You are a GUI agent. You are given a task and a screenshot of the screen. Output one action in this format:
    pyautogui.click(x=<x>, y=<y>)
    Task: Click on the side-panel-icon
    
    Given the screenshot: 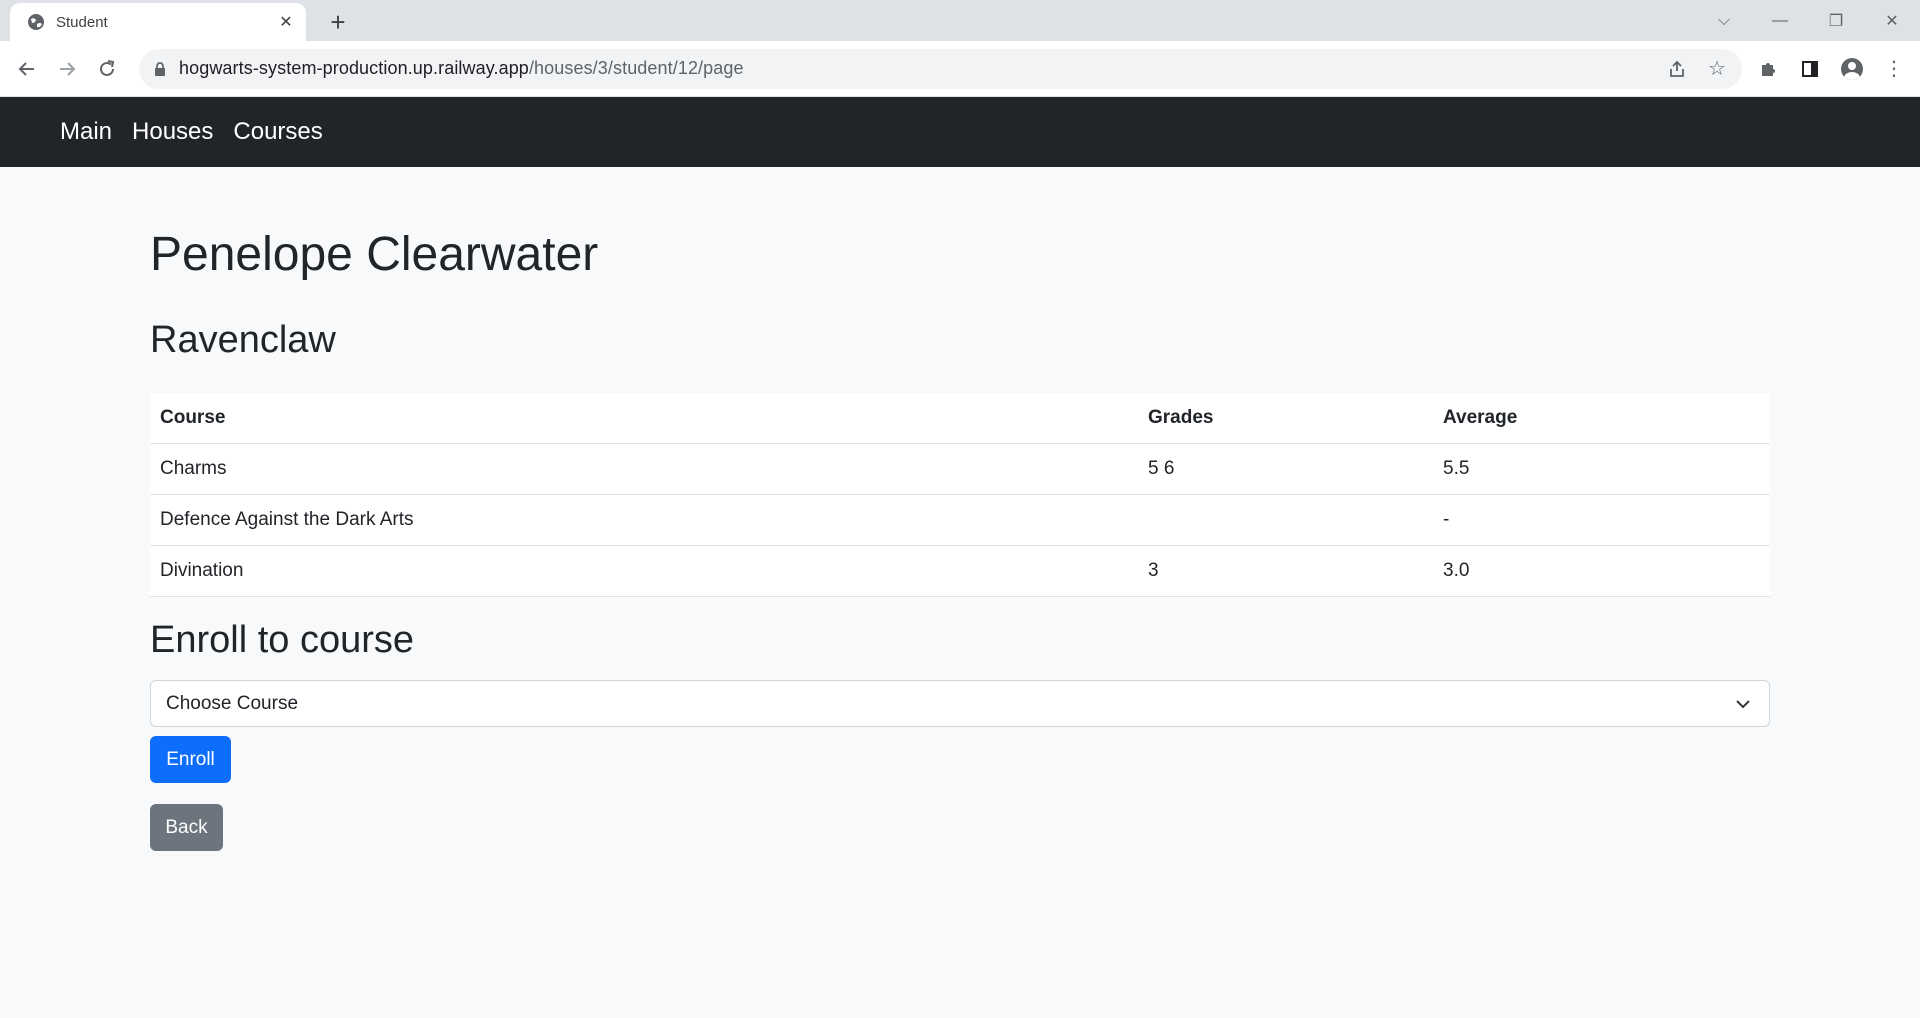 What is the action you would take?
    pyautogui.click(x=1810, y=69)
    